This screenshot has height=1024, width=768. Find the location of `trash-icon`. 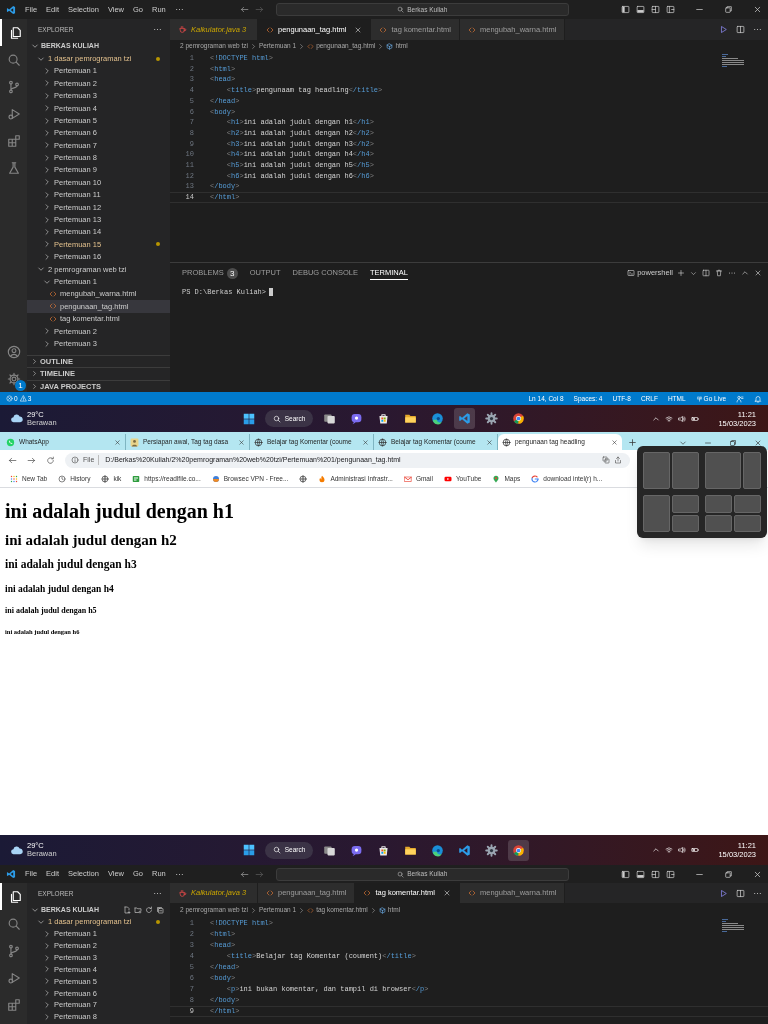

trash-icon is located at coordinates (719, 273).